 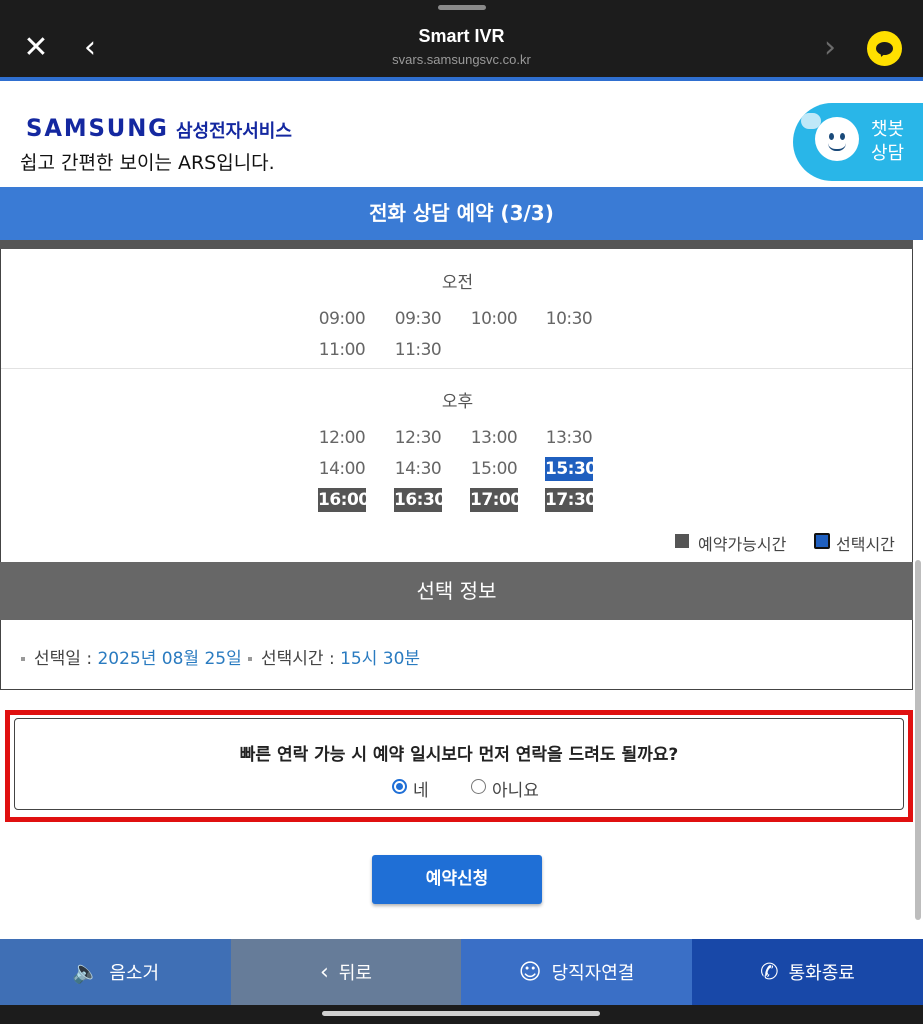 I want to click on bottom-action-bar: 🔈 음소거 ‹ 뒤로 ☺ 당직자연결 ✆ 통화종료, so click(x=461, y=972).